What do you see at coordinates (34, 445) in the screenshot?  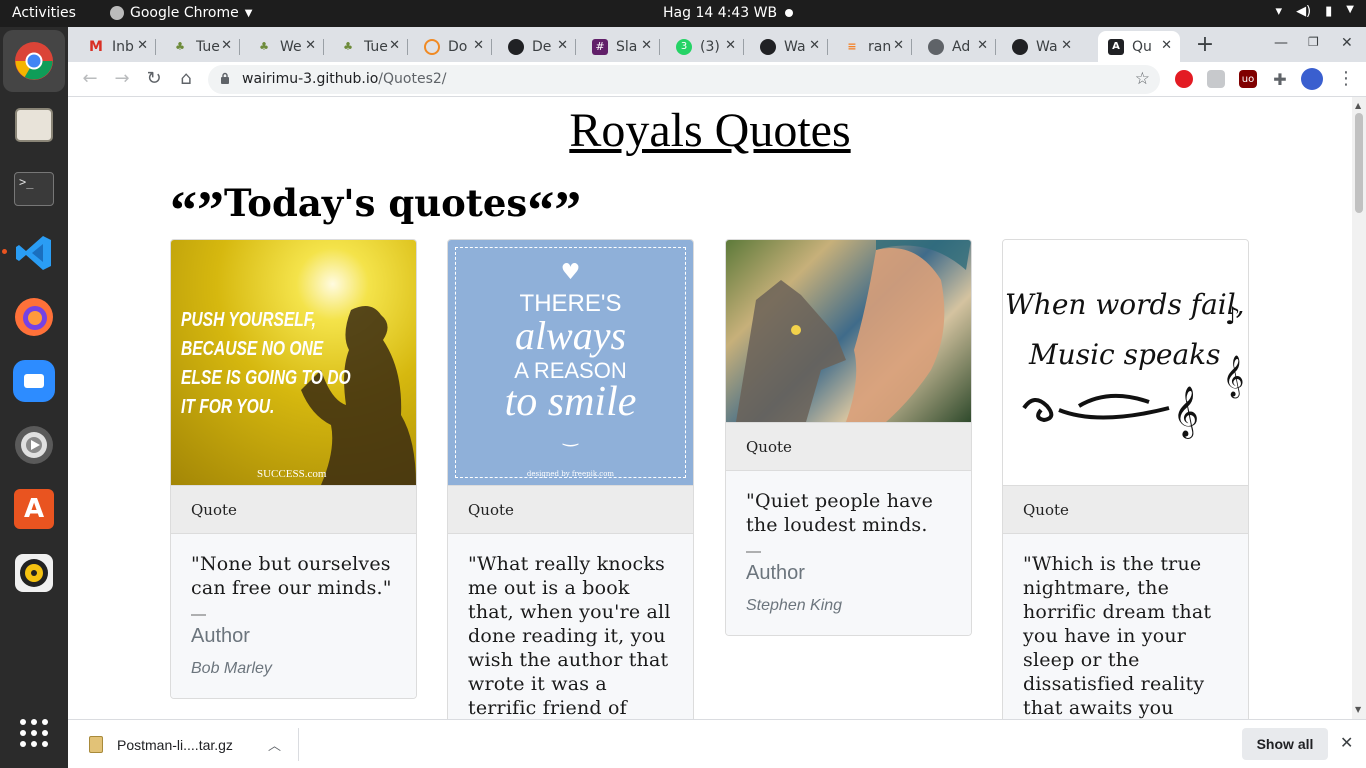 I see `dock-settings` at bounding box center [34, 445].